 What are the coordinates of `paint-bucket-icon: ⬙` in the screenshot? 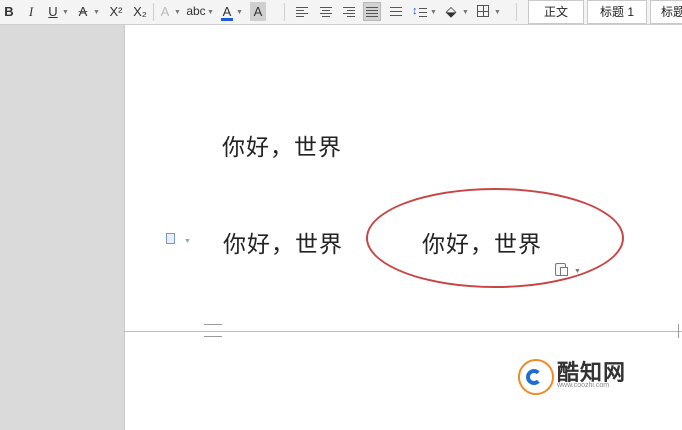 It's located at (451, 11).